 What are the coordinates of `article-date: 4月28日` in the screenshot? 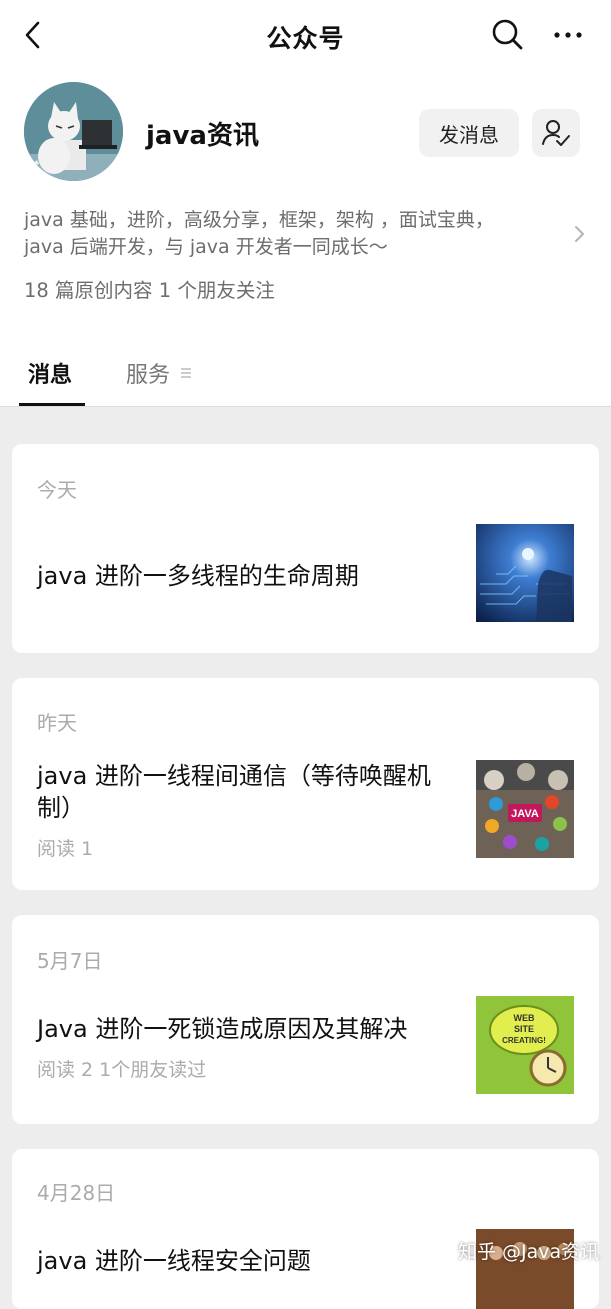 It's located at (76, 1193).